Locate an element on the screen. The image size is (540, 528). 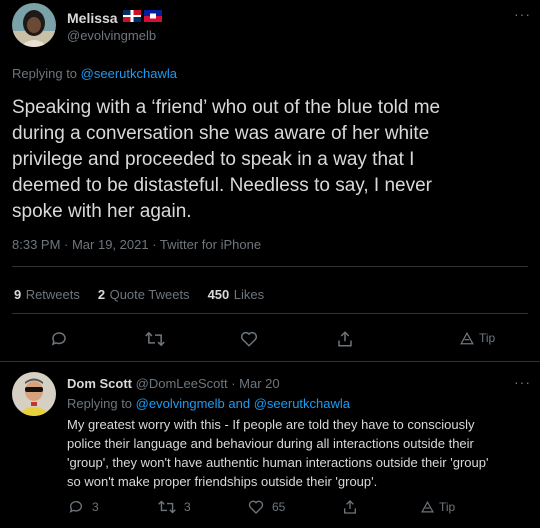
author-handle: @evolvingmelb is located at coordinates (111, 35).